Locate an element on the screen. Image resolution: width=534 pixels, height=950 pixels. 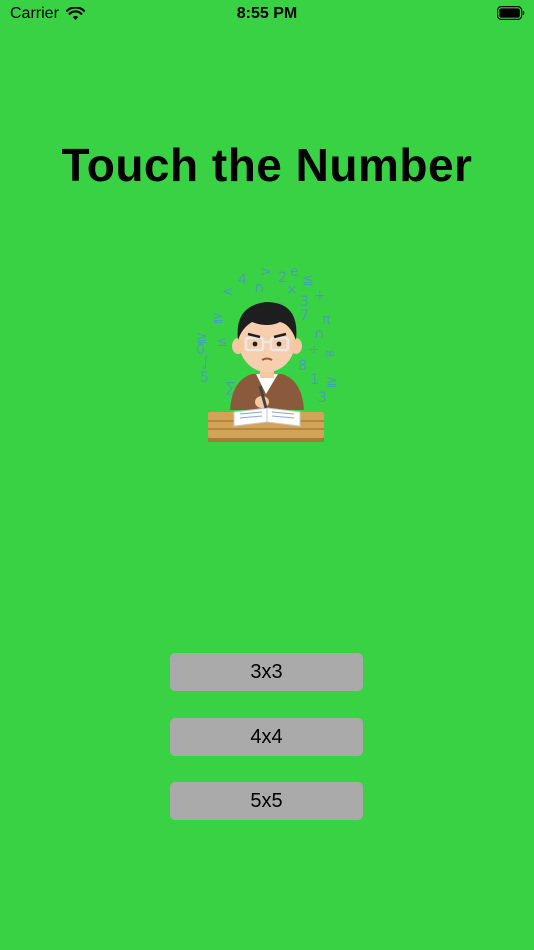
grid-4x4-button: 4x4 is located at coordinates (266, 737).